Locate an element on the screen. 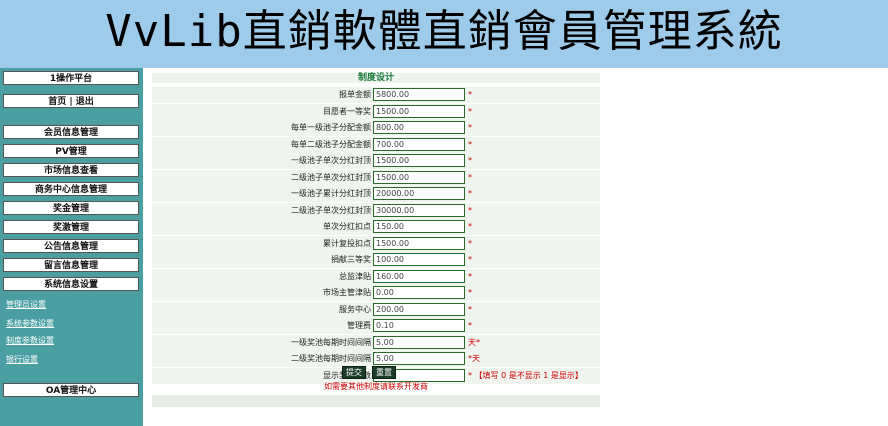 The height and width of the screenshot is (426, 888). sidebar-item-pv: PV管理 is located at coordinates (71, 151).